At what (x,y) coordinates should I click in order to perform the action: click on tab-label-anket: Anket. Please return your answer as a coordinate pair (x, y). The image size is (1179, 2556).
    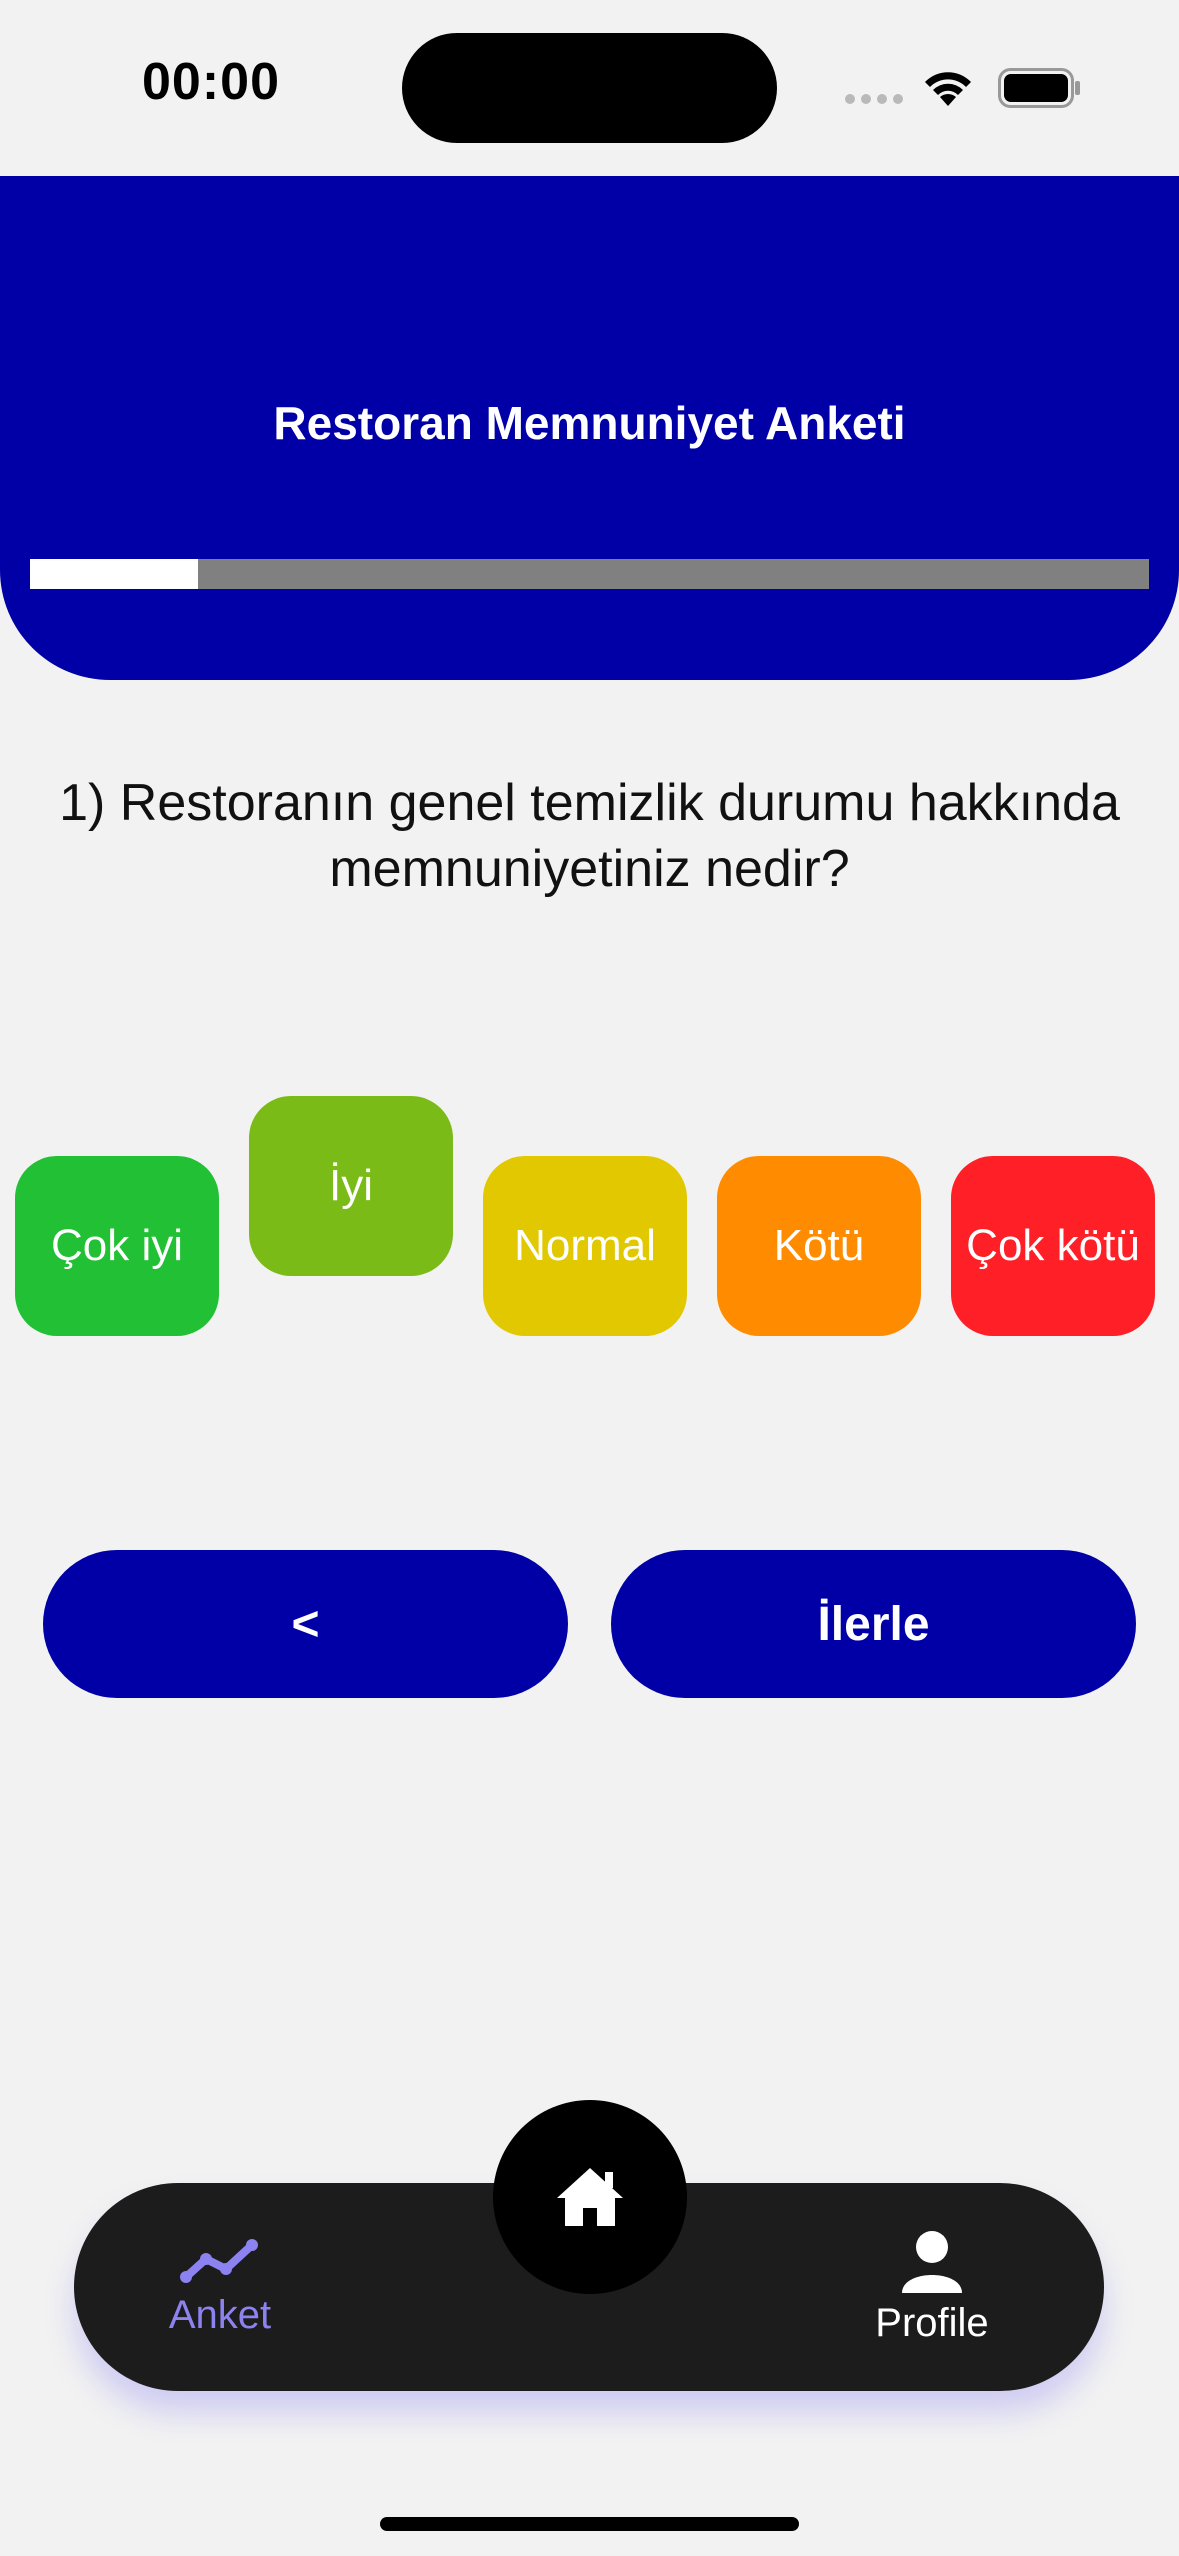
    Looking at the image, I should click on (220, 2314).